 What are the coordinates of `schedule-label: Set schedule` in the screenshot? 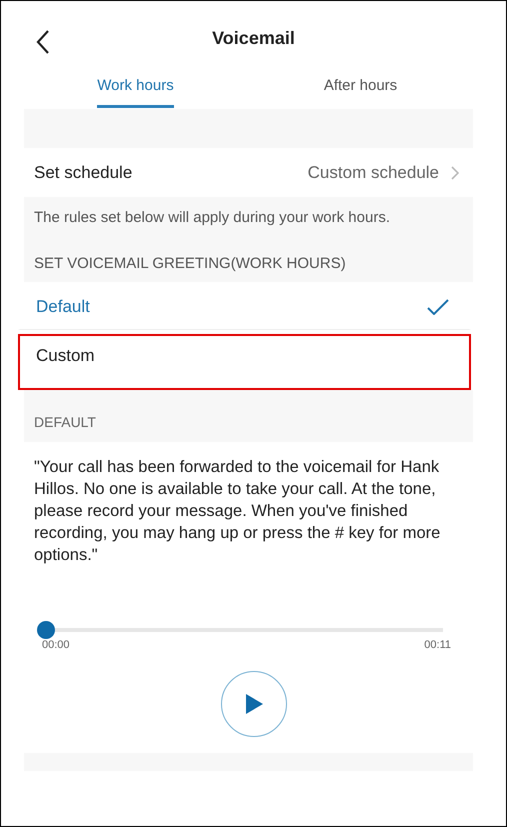 It's located at (84, 172).